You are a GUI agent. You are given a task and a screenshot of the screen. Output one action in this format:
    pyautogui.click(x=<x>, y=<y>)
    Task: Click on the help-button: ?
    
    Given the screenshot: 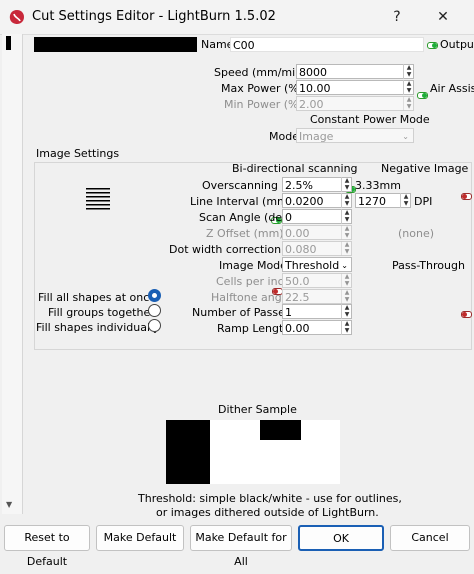 What is the action you would take?
    pyautogui.click(x=397, y=17)
    